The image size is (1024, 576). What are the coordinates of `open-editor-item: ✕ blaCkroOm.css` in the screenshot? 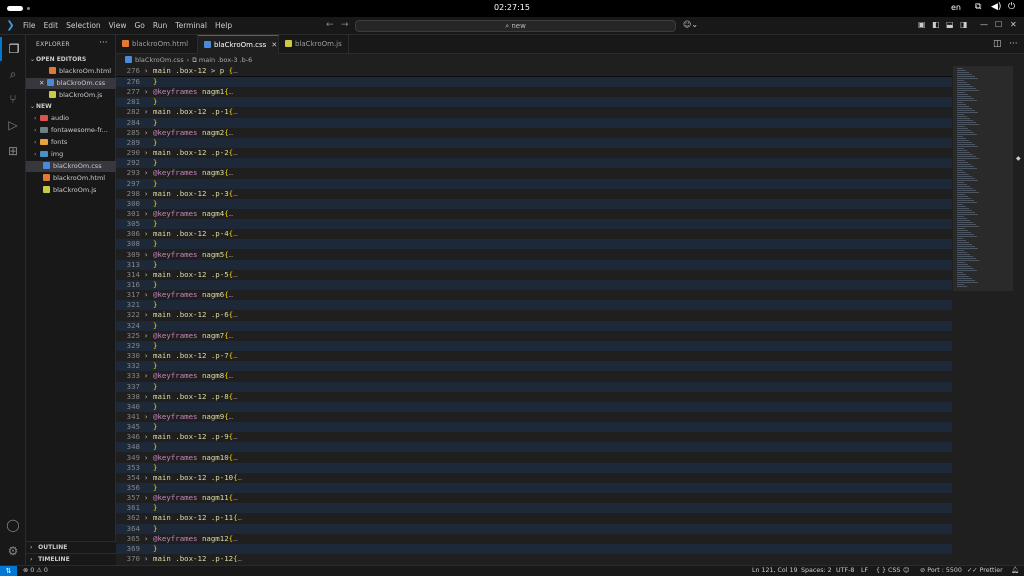 It's located at (71, 83).